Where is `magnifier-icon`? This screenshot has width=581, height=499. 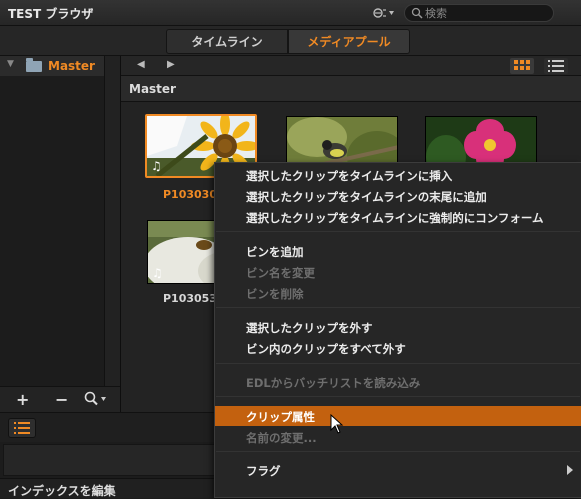
magnifier-icon is located at coordinates (95, 398).